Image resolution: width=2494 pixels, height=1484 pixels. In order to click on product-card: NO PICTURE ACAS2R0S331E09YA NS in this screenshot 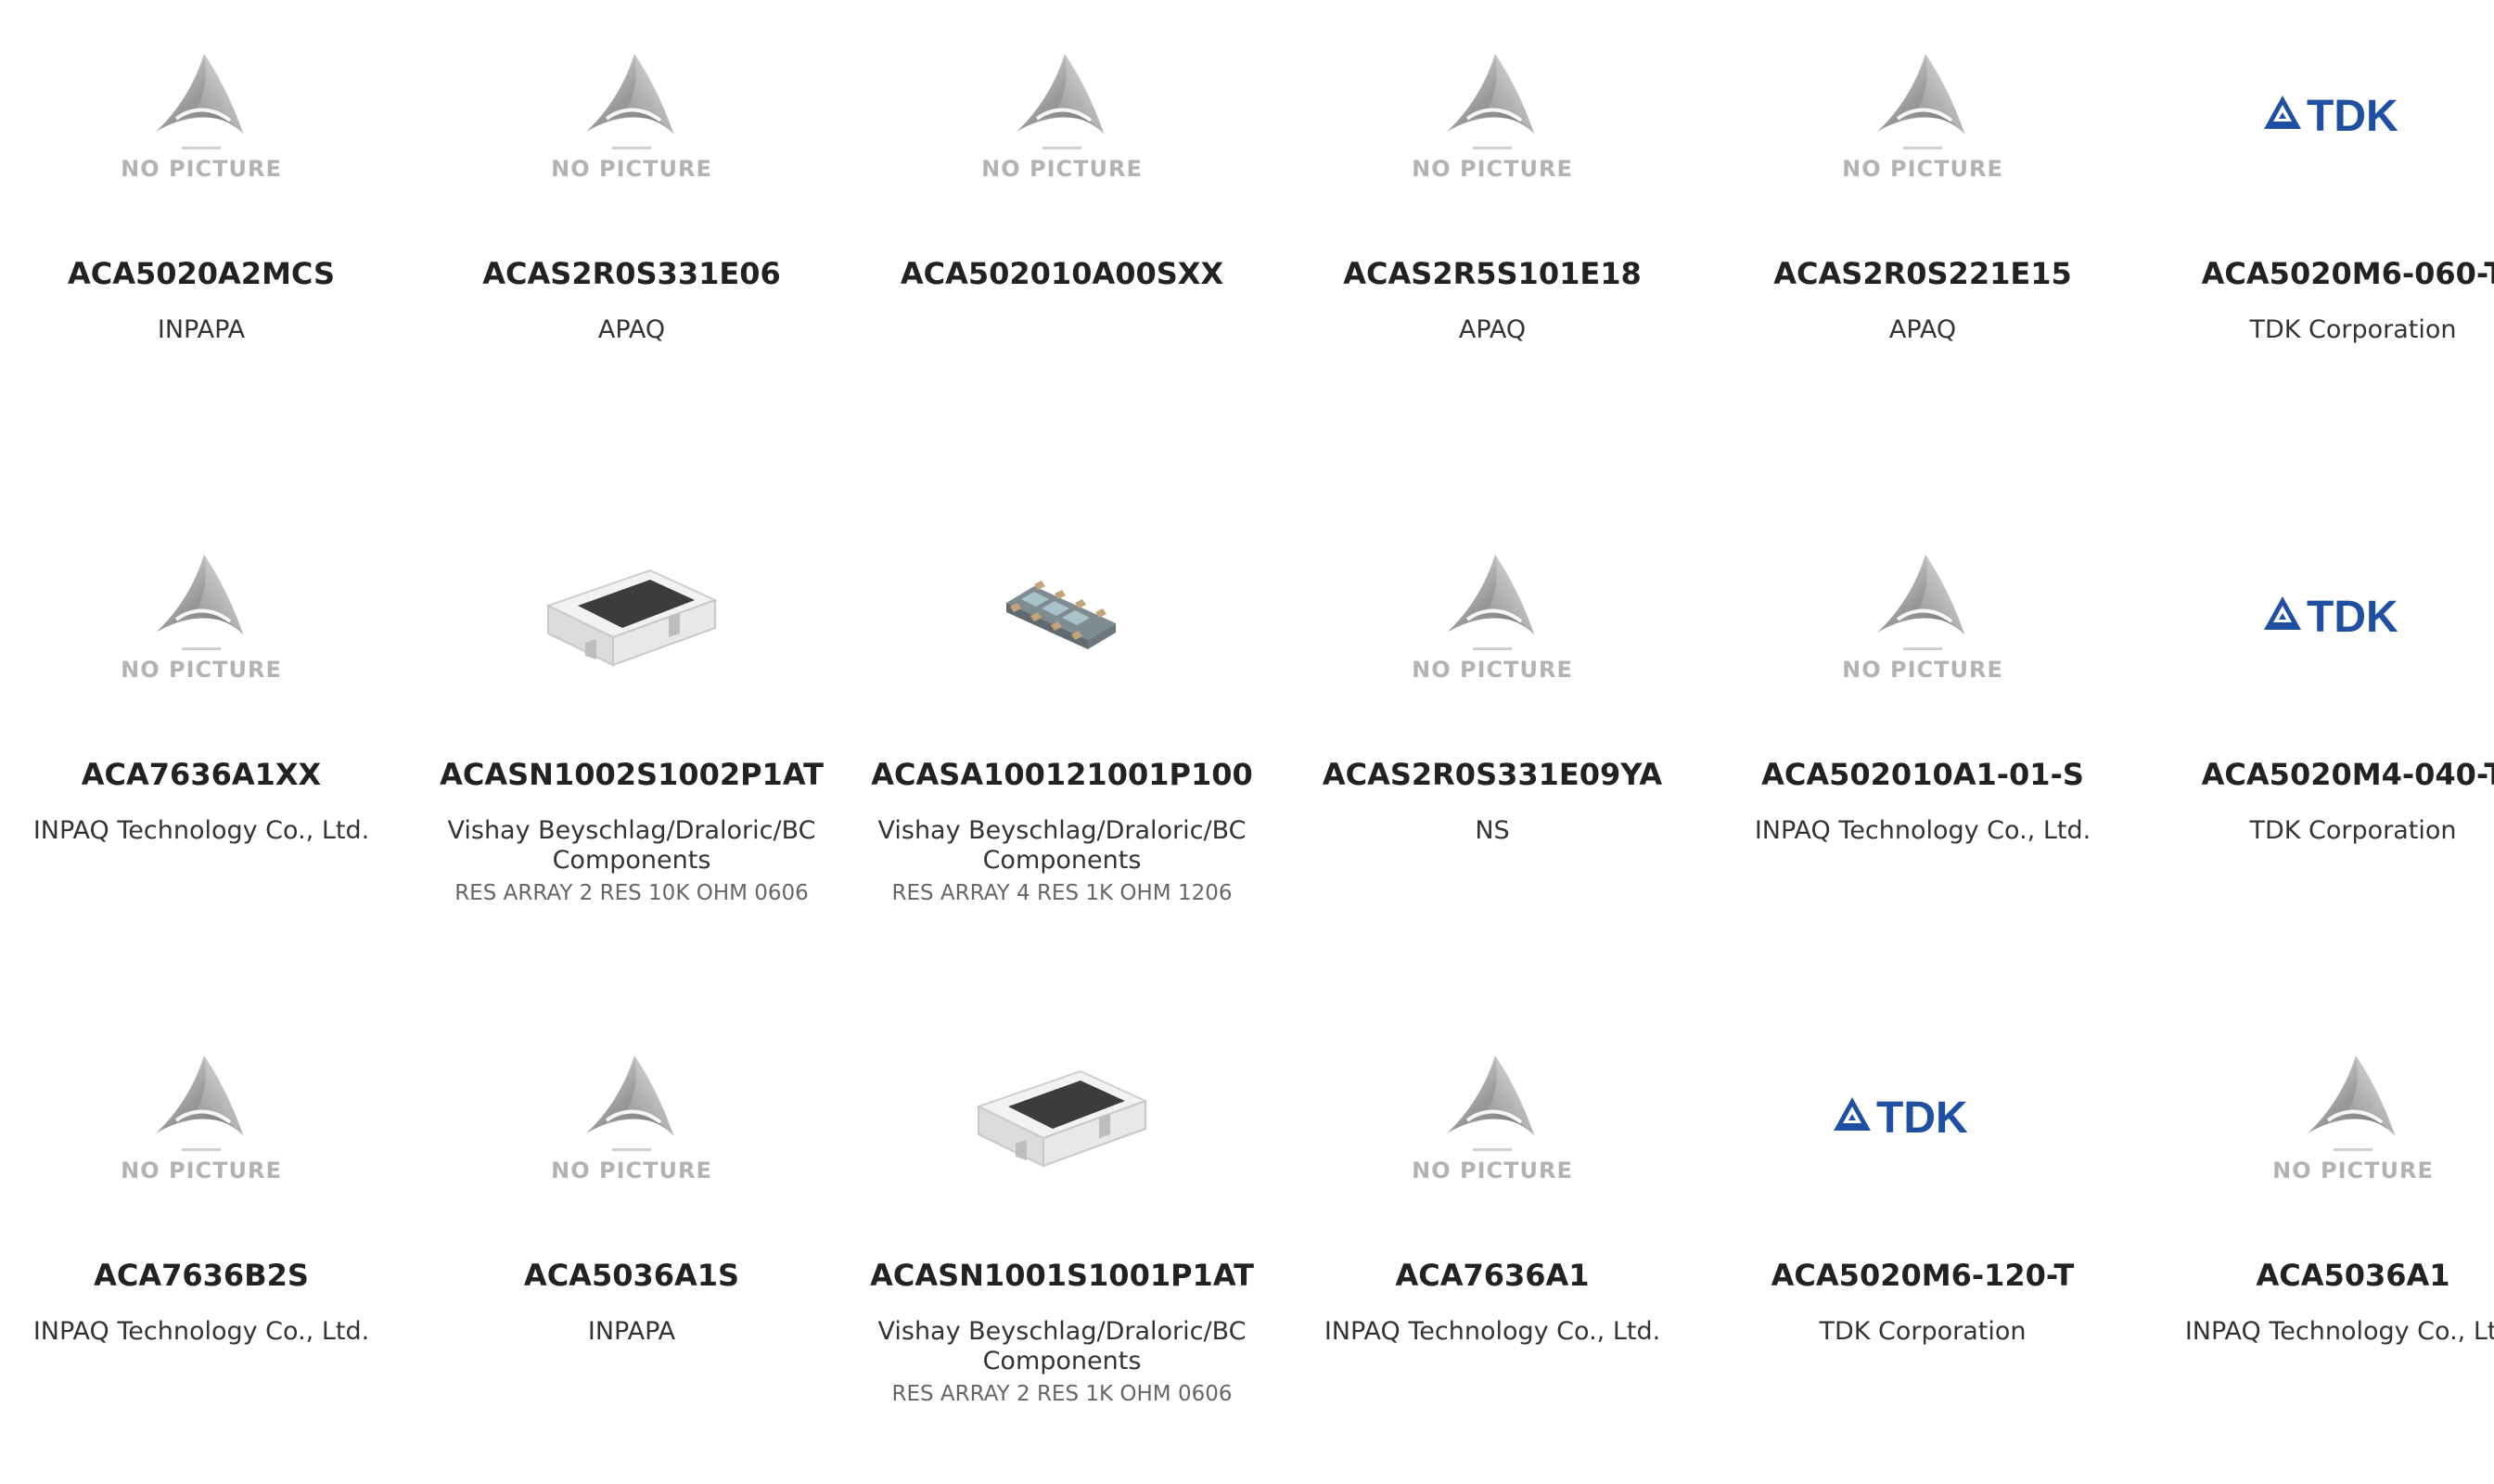, I will do `click(1492, 742)`.